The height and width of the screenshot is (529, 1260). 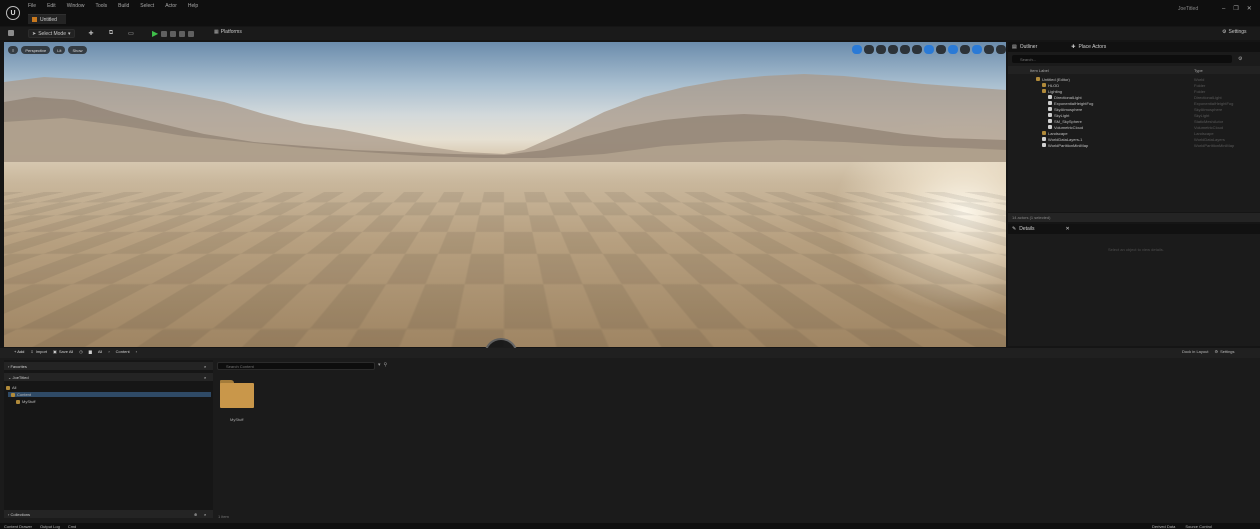 I want to click on close-tab-icon: ✕, so click(x=1068, y=229).